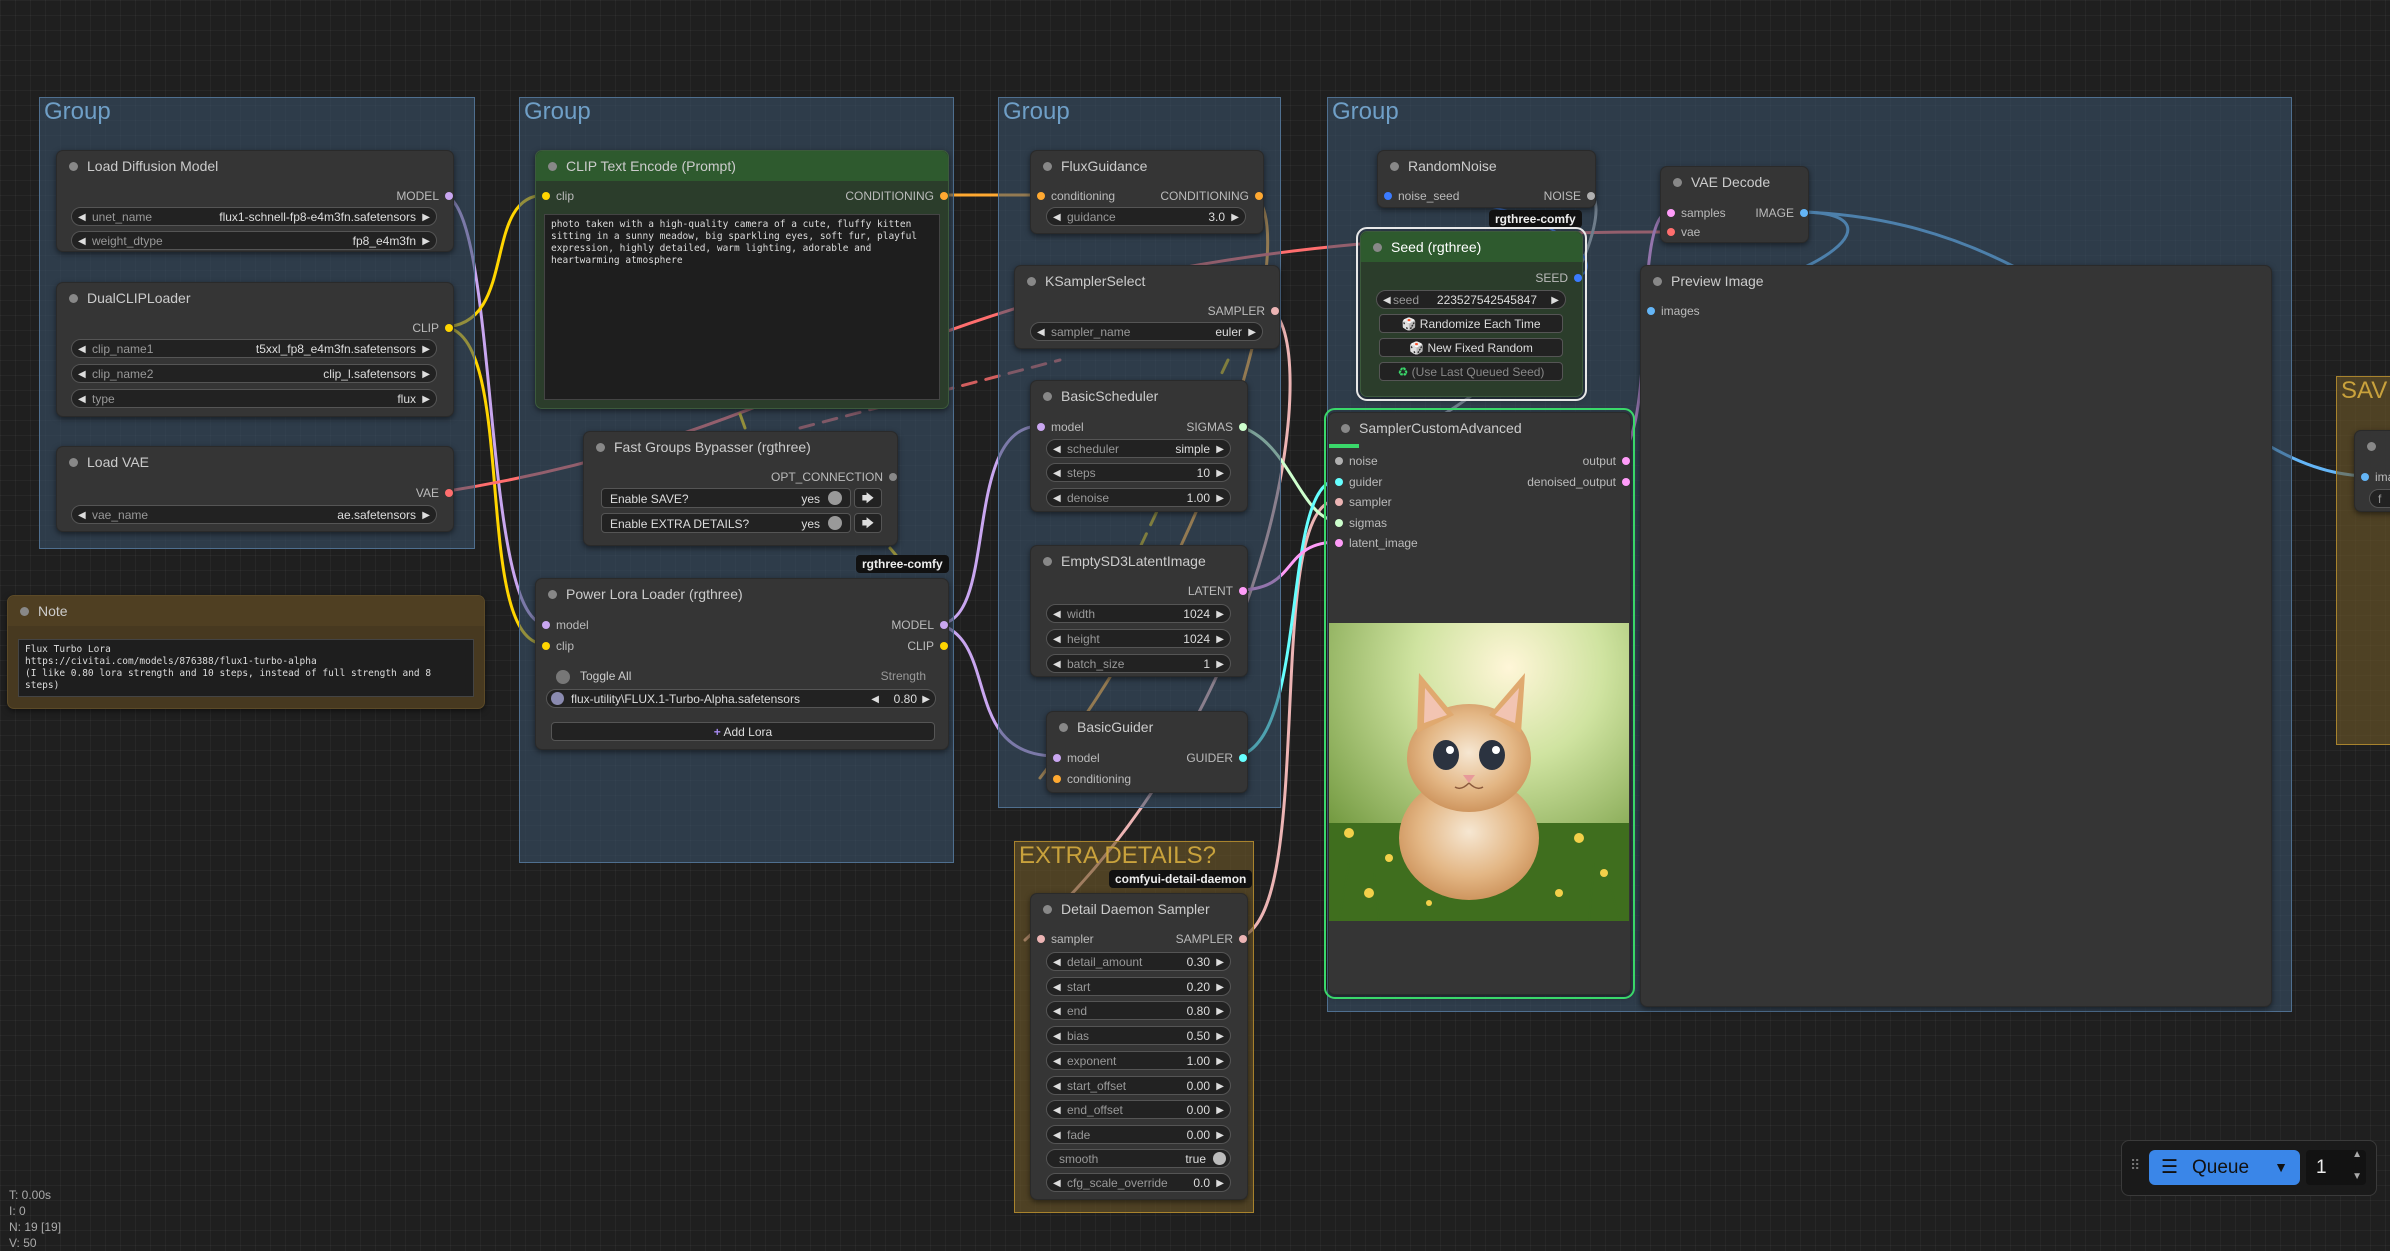 Image resolution: width=2390 pixels, height=1251 pixels. Describe the element at coordinates (726, 498) in the screenshot. I see `toggle-enable-save: Enable SAVE? yes` at that location.